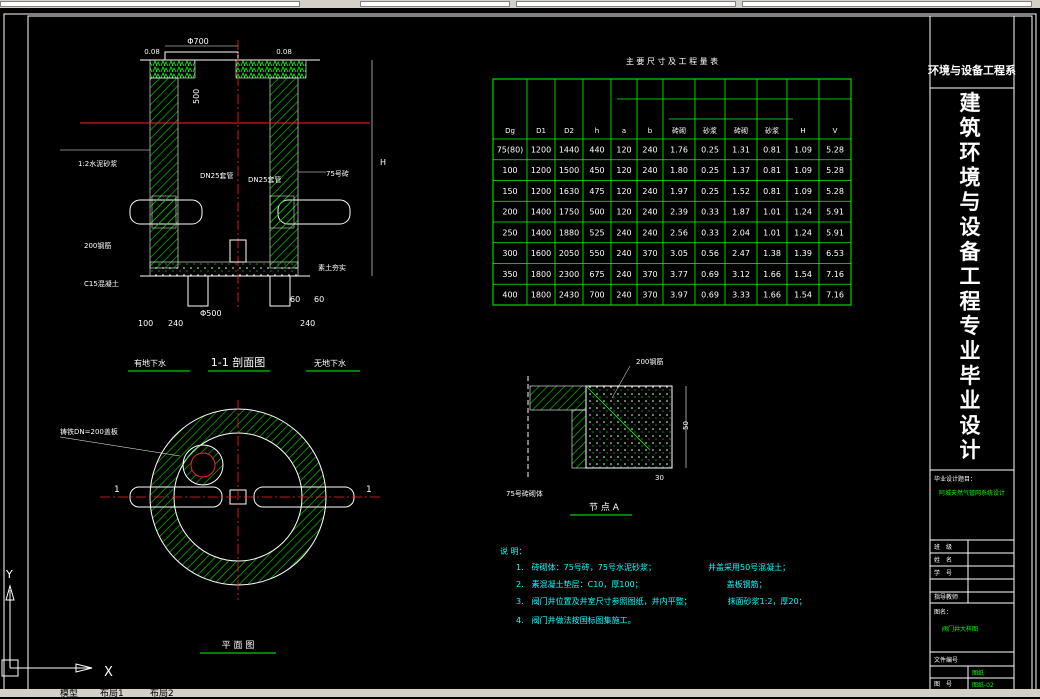 This screenshot has height=699, width=1040. Describe the element at coordinates (510, 131) in the screenshot. I see `table-header-cell: Dg` at that location.